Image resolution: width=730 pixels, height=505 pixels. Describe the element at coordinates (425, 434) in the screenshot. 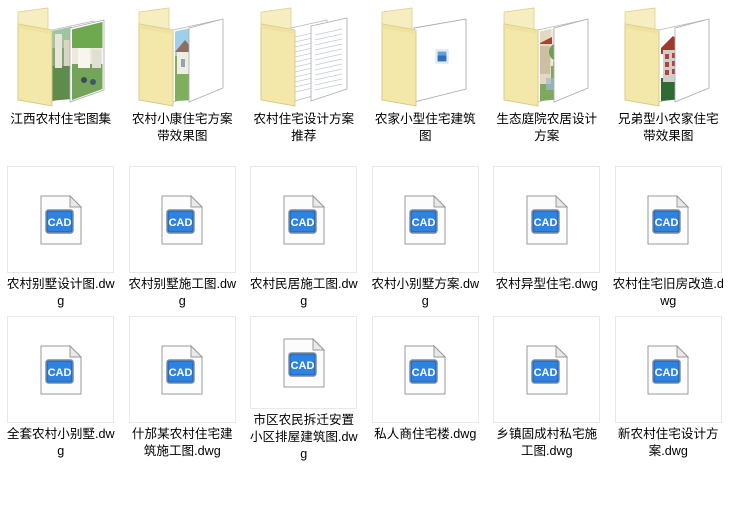

I see `item-label: 私人商住宅楼.dwg` at that location.